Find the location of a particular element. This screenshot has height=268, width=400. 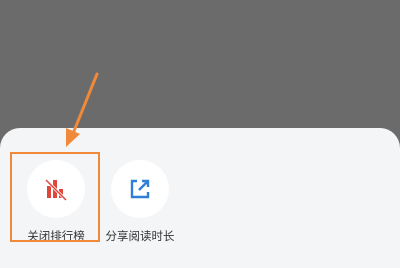

share-reading-time-button: 分享阅读时长 is located at coordinates (140, 200).